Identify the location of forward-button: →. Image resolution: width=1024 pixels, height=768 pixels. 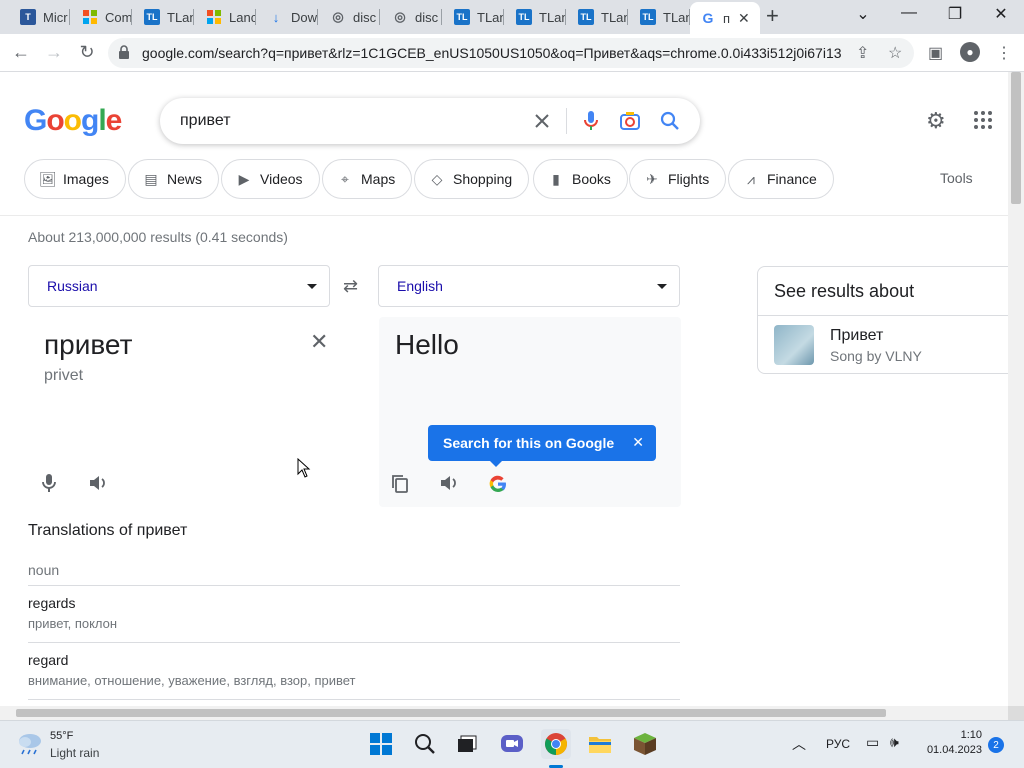
(54, 52).